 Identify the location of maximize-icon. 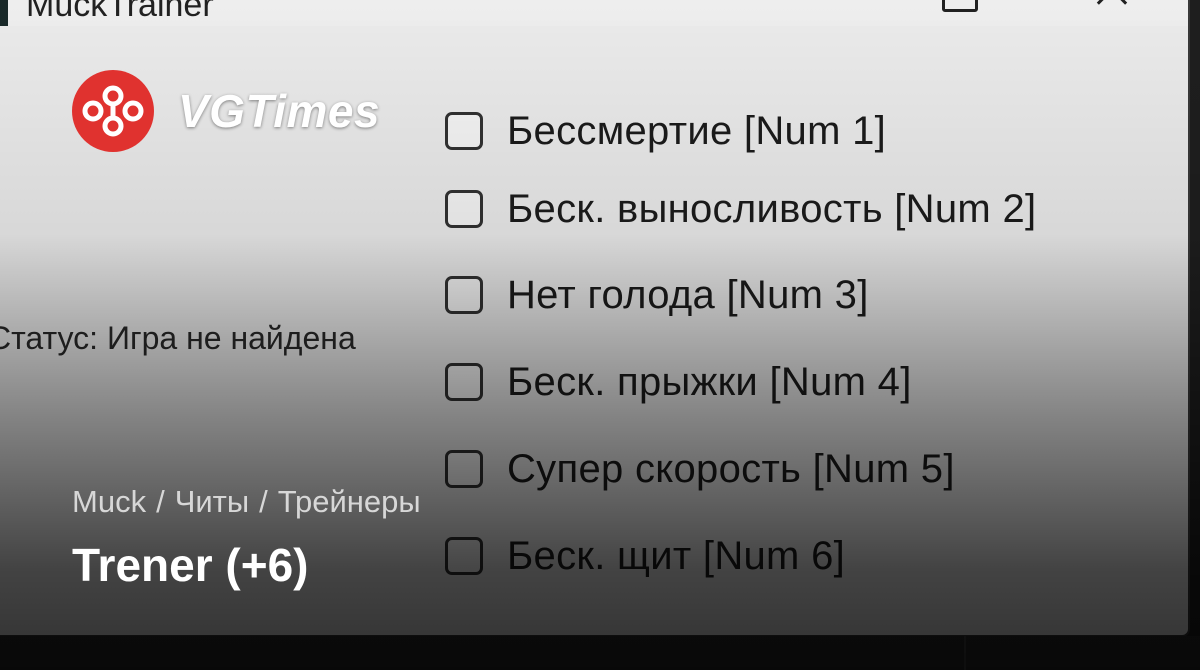
(962, 13).